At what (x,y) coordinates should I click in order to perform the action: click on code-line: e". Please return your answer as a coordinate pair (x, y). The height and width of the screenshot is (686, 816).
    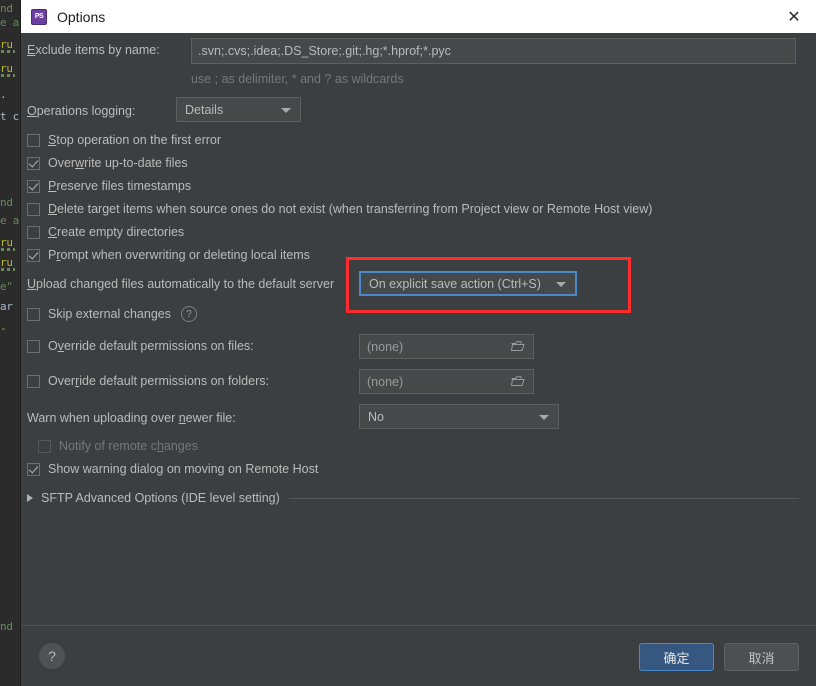
    Looking at the image, I should click on (6, 286).